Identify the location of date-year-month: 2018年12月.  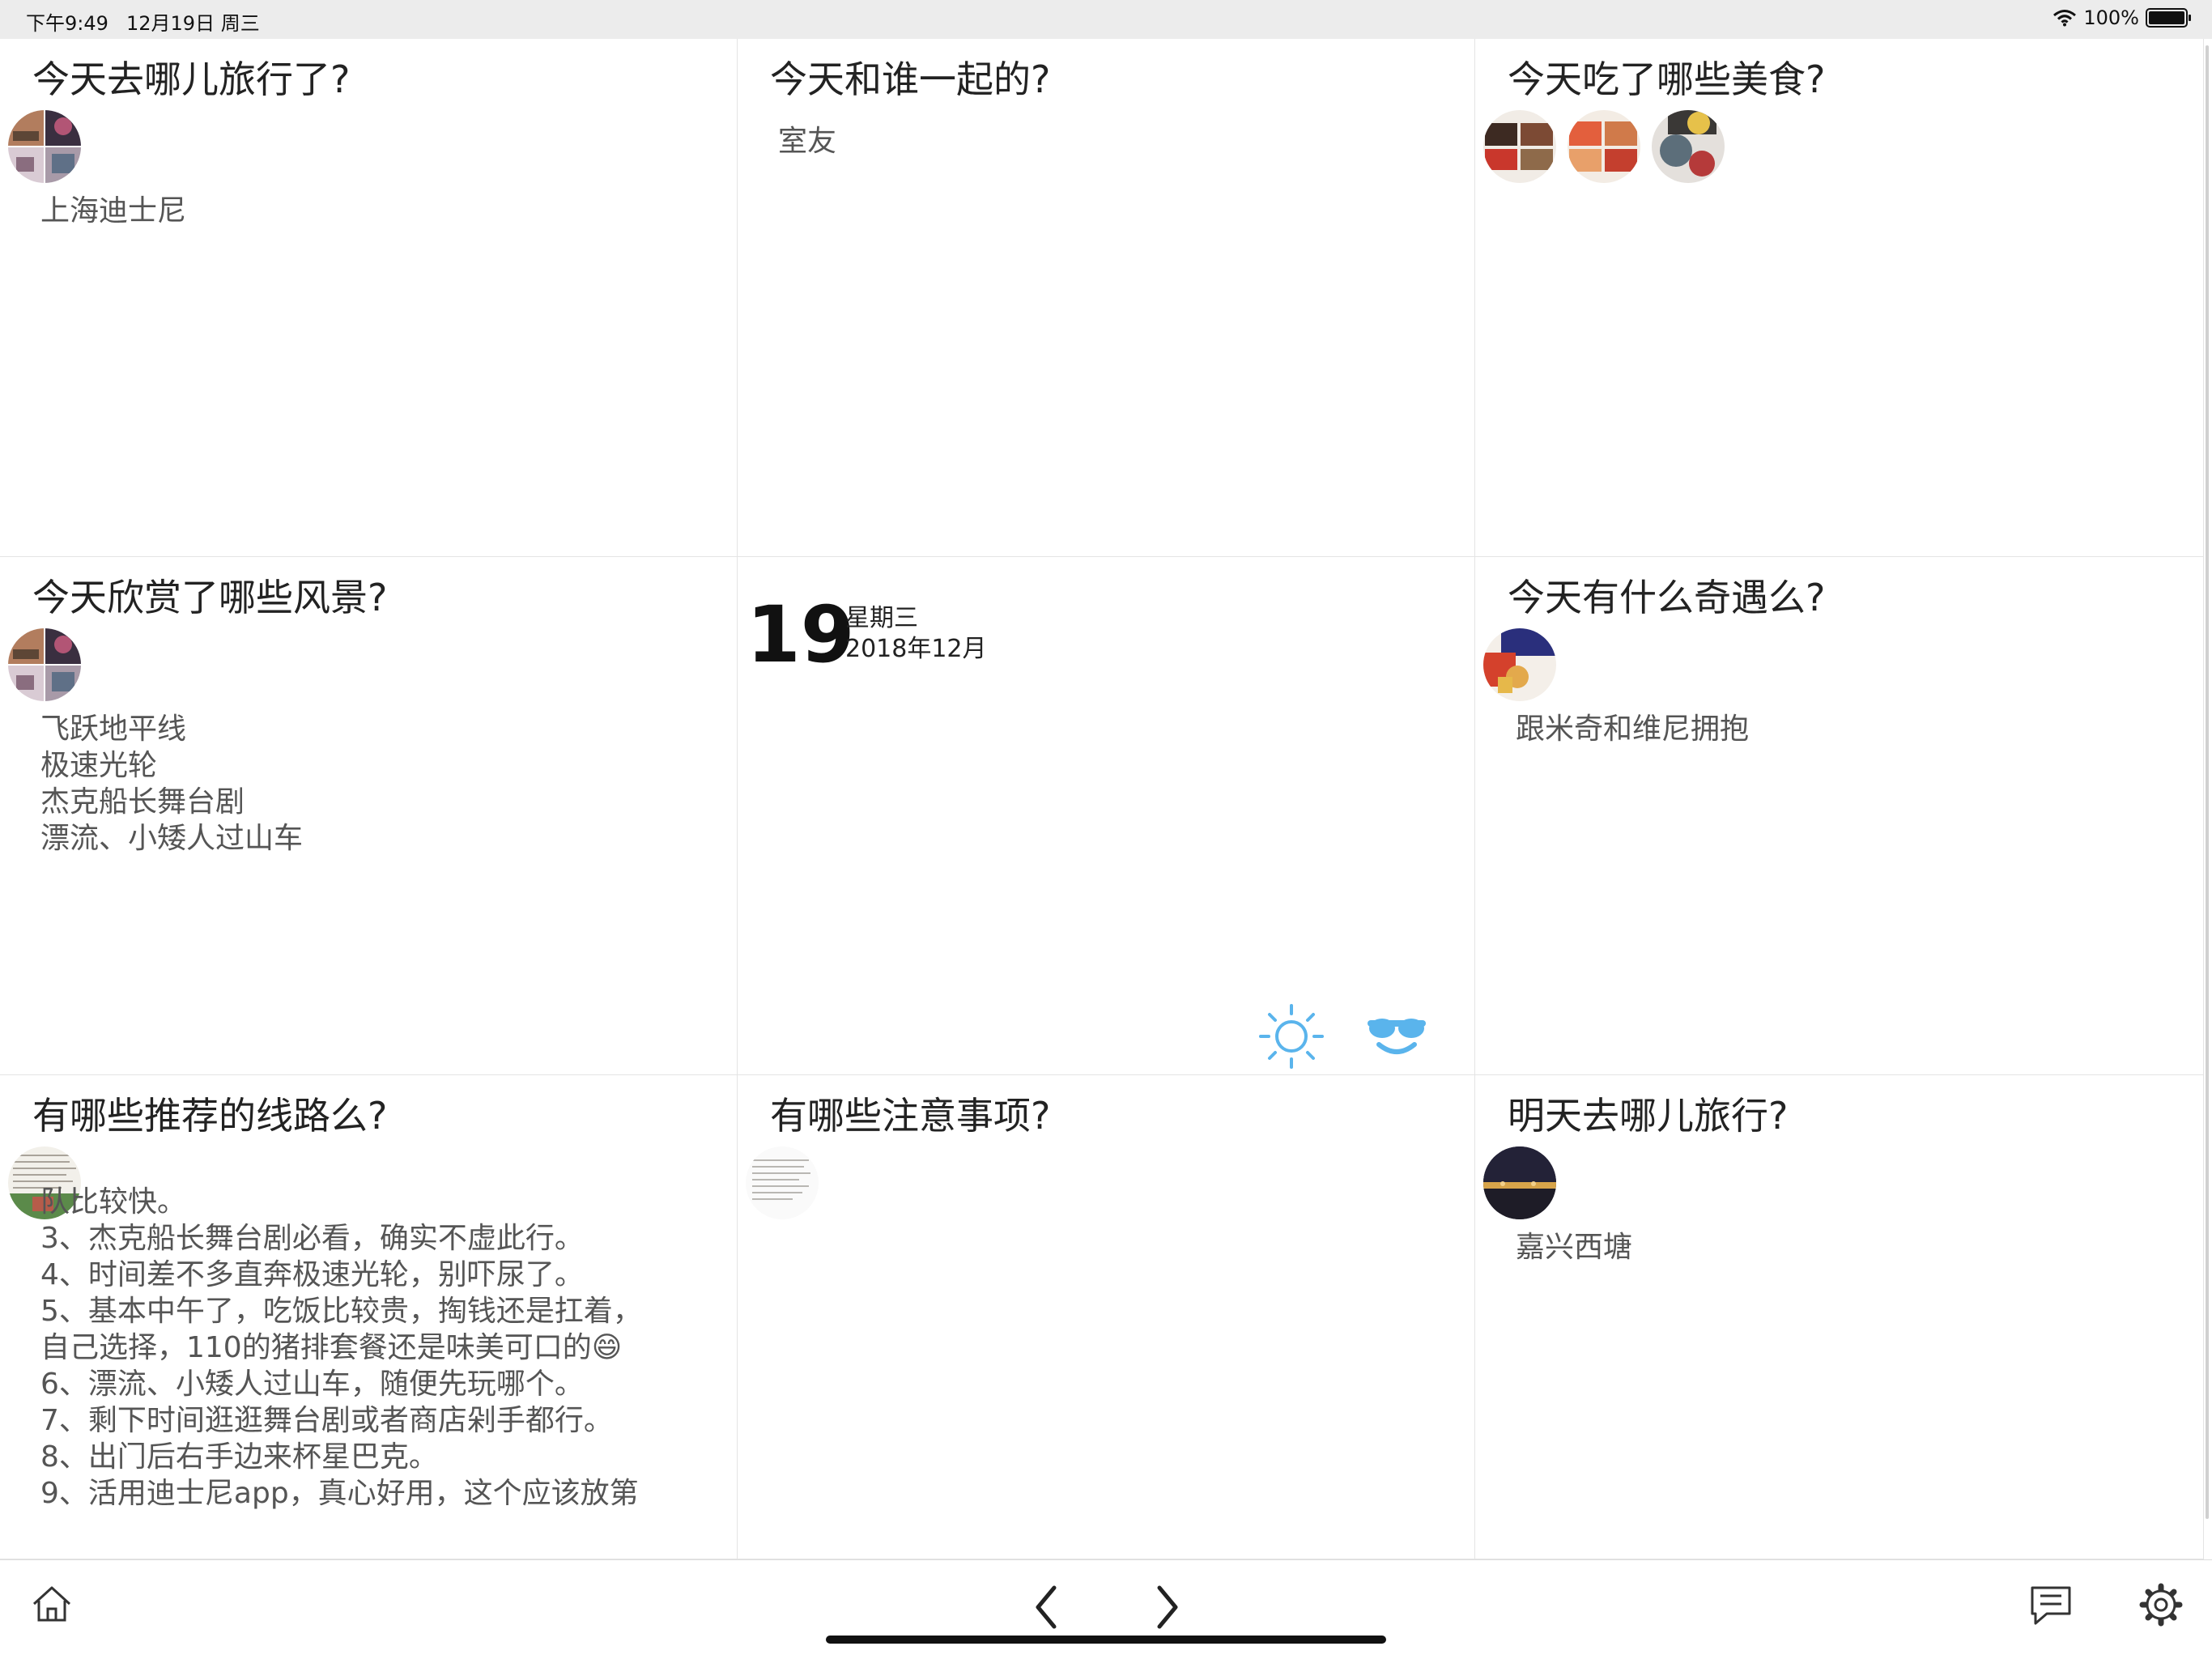
(916, 649).